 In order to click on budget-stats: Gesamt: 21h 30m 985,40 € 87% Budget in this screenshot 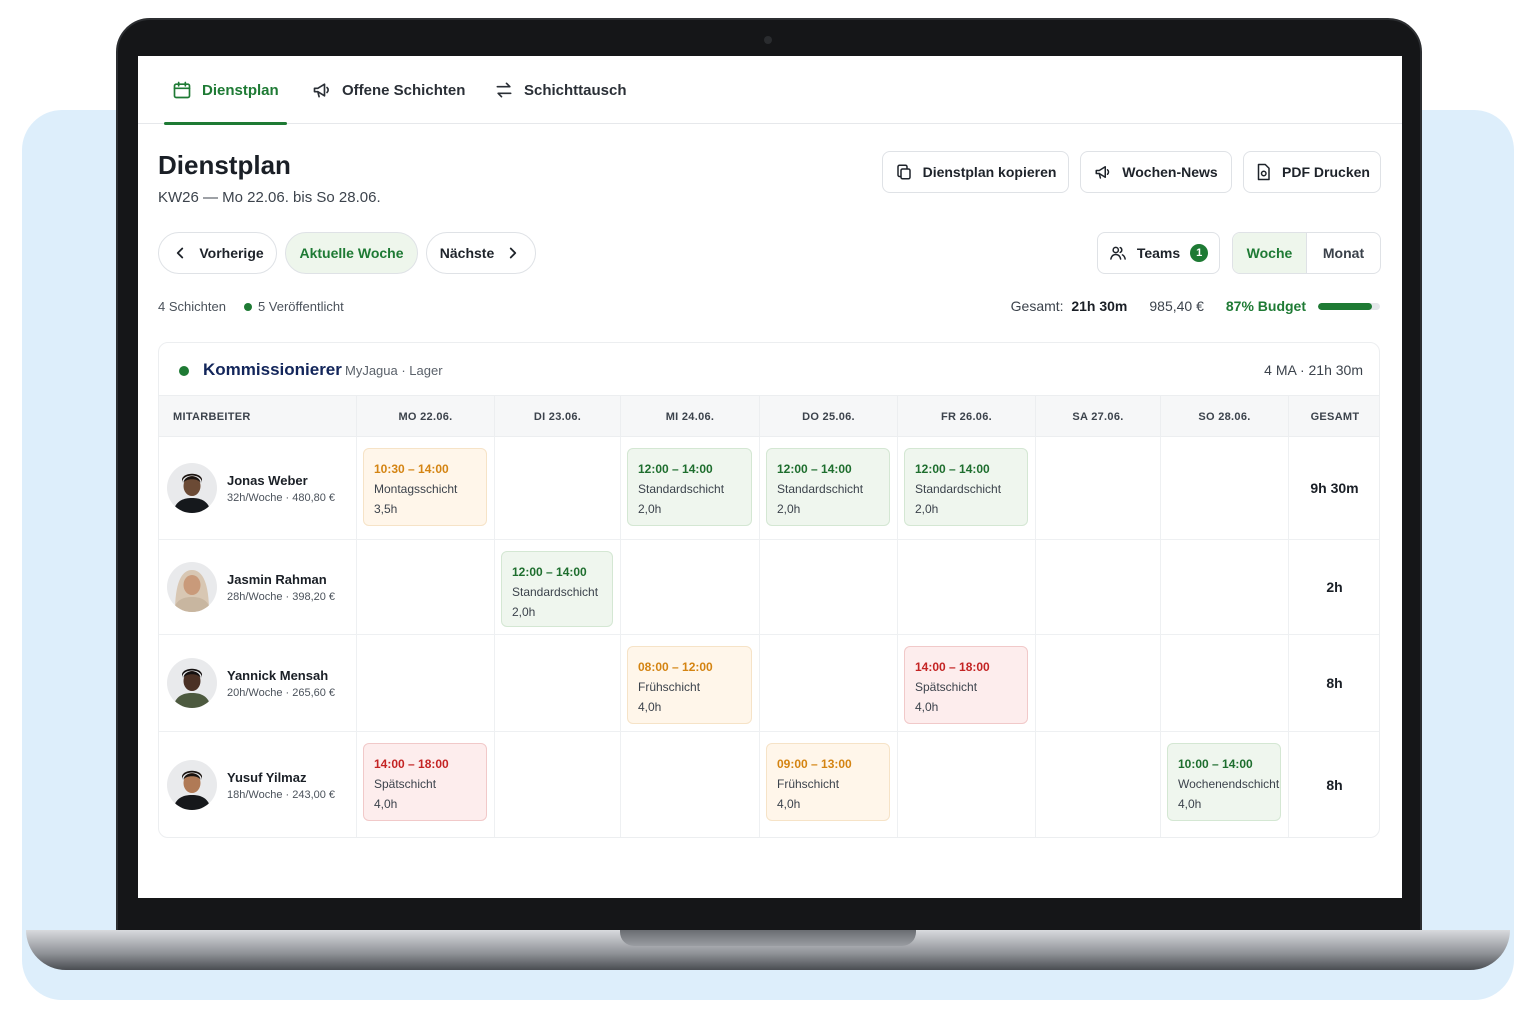, I will do `click(1195, 306)`.